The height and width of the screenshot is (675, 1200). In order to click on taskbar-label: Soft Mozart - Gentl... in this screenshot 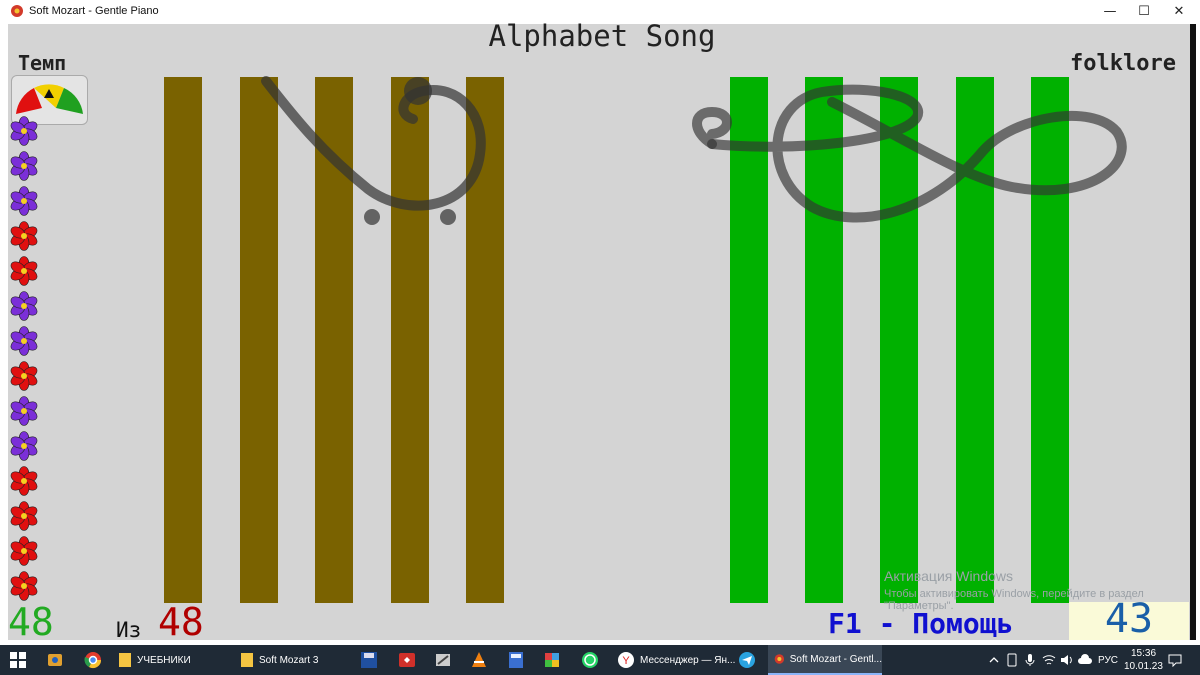, I will do `click(835, 659)`.